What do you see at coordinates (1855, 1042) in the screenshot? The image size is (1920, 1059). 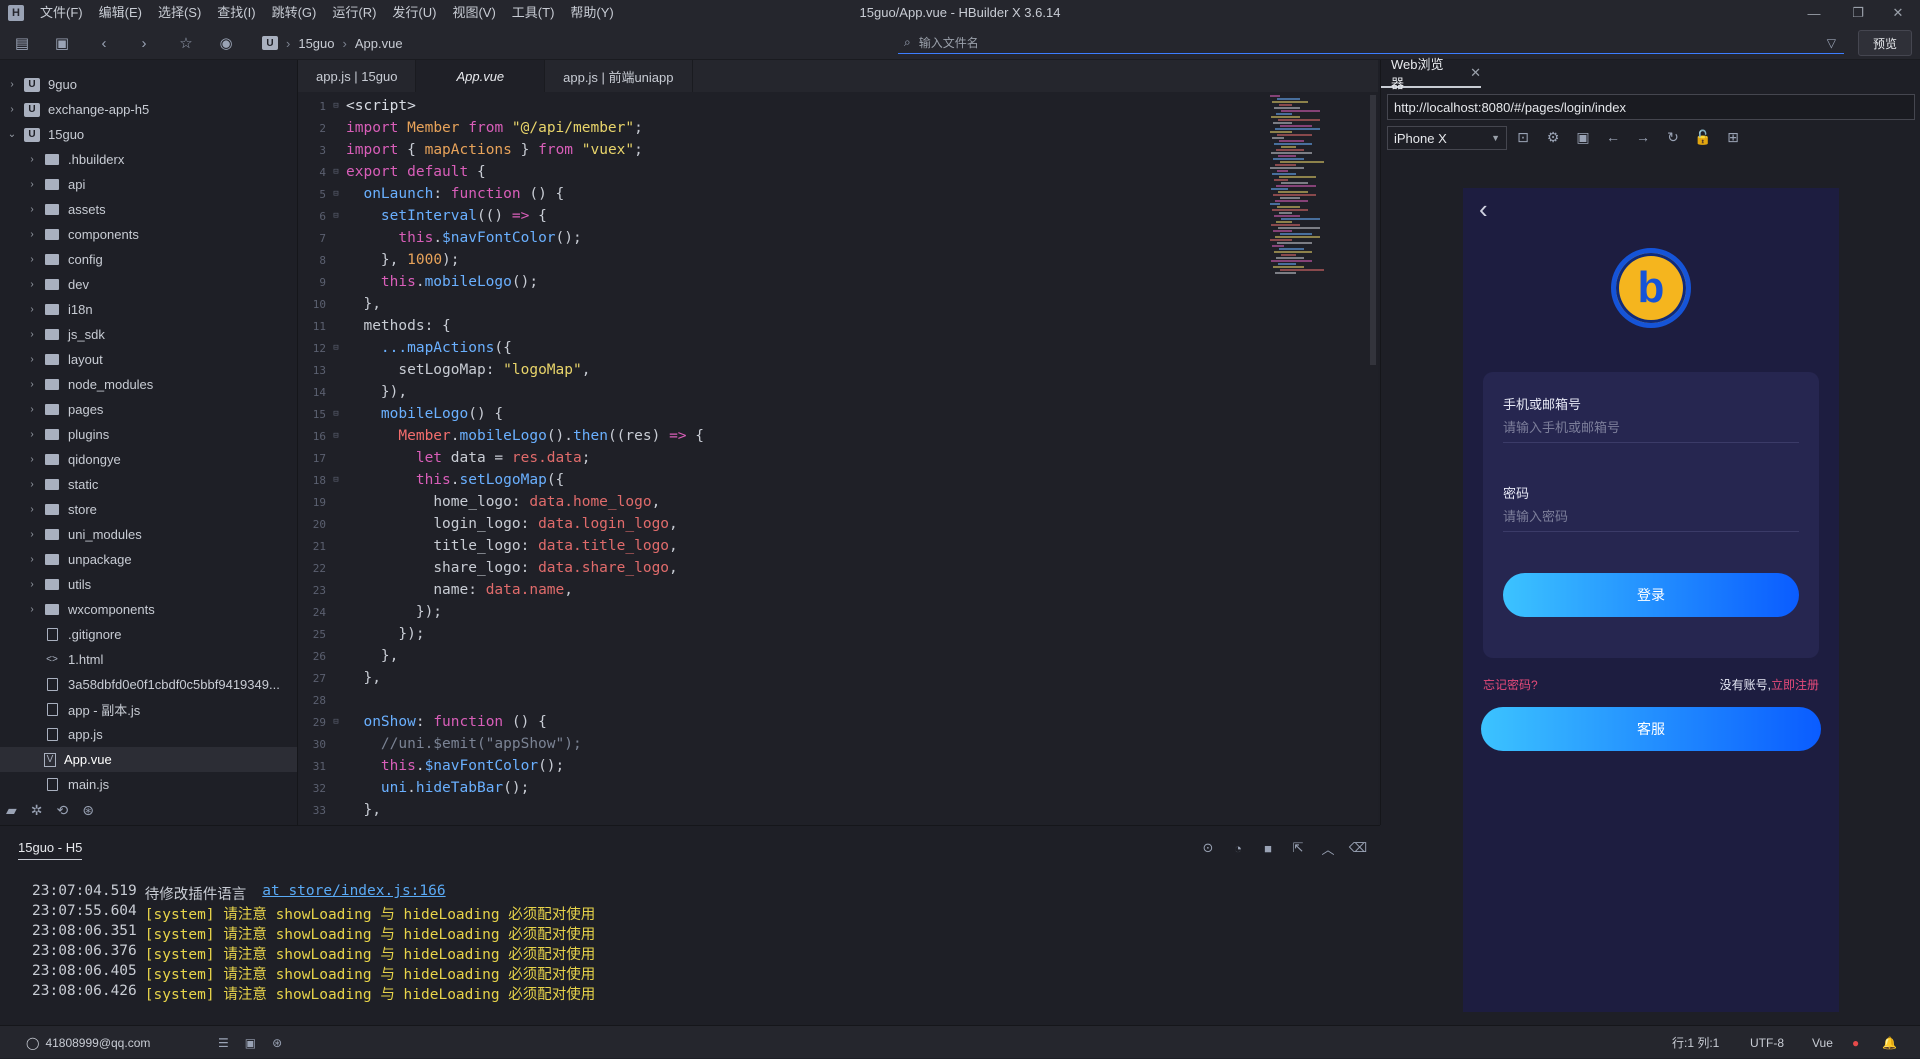 I see `error-indicator-icon: ●` at bounding box center [1855, 1042].